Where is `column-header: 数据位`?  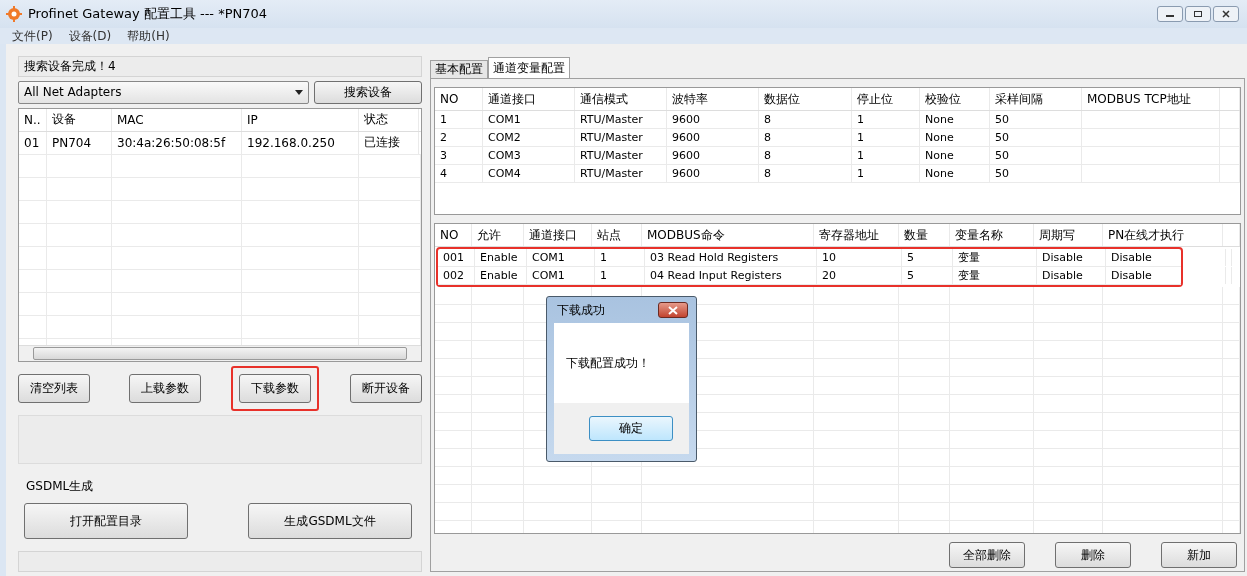
column-header: 数据位 is located at coordinates (805, 99).